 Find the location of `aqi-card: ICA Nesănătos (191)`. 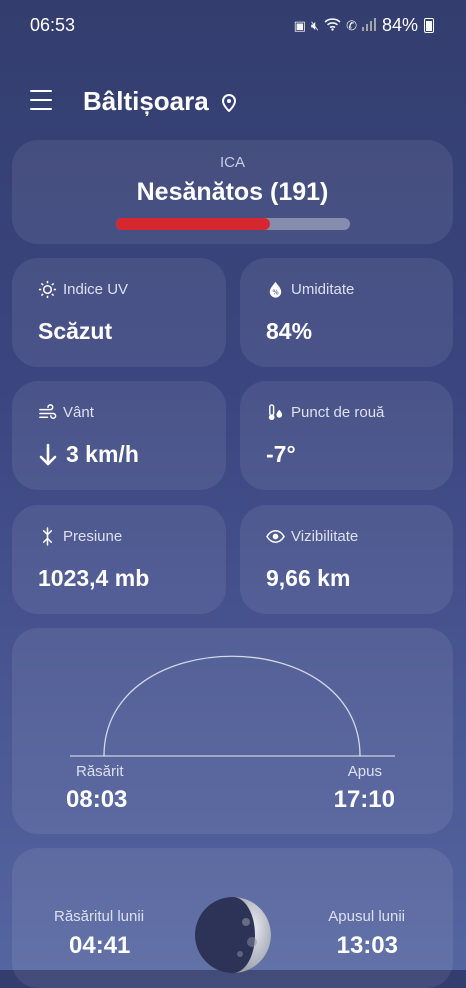

aqi-card: ICA Nesănătos (191) is located at coordinates (232, 192).